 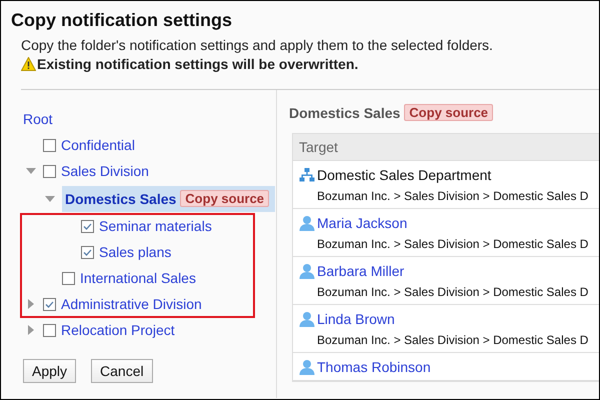 What do you see at coordinates (169, 199) in the screenshot?
I see `selected-tree-item: Domestics Sales Copy source` at bounding box center [169, 199].